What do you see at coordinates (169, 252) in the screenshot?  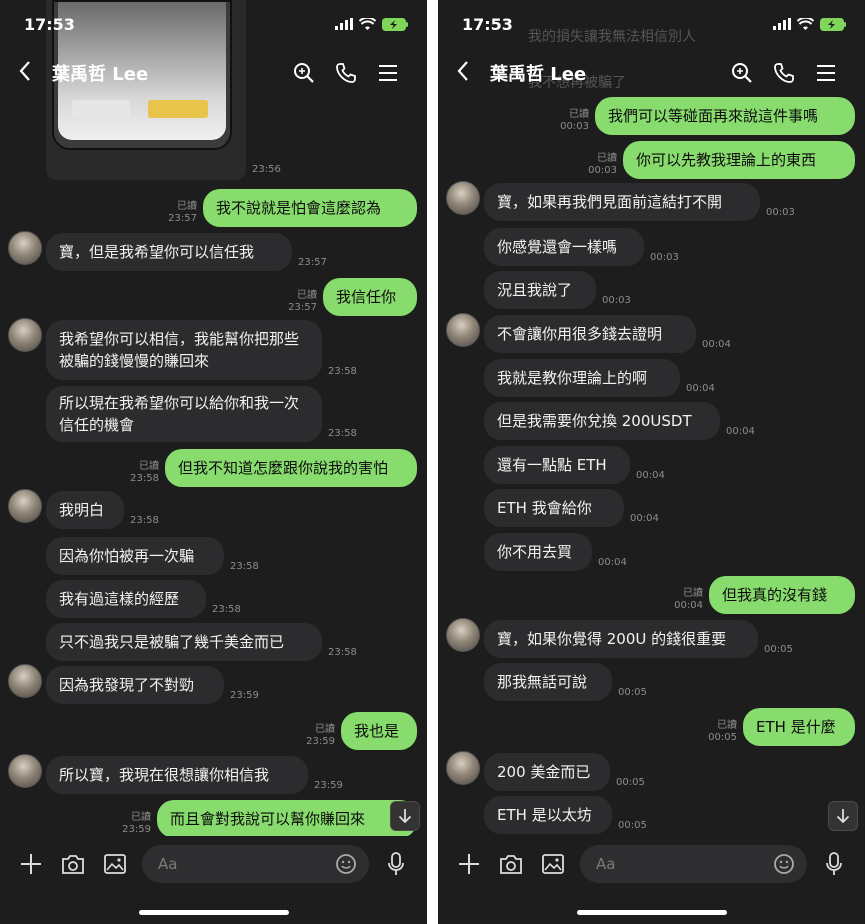 I see `incoming-message: 寶，但是我希望你可以信任我` at bounding box center [169, 252].